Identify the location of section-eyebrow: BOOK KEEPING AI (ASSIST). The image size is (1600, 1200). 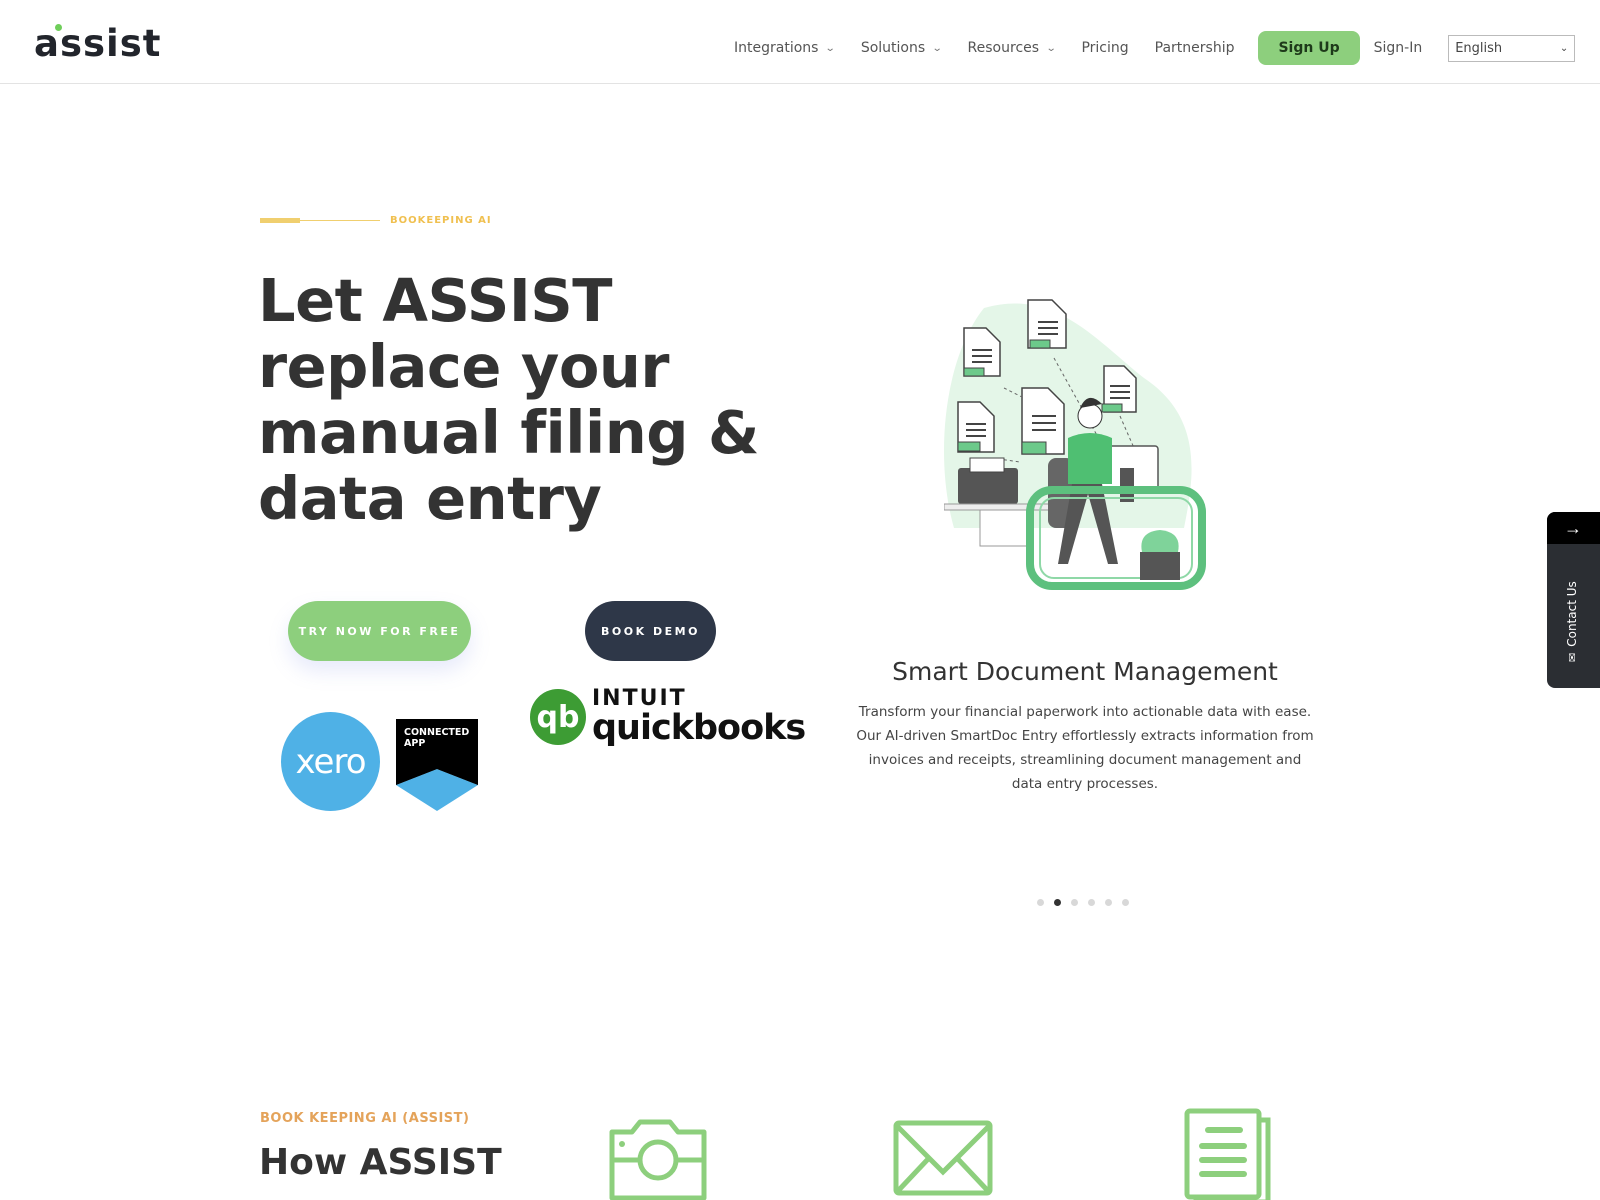
(365, 1118).